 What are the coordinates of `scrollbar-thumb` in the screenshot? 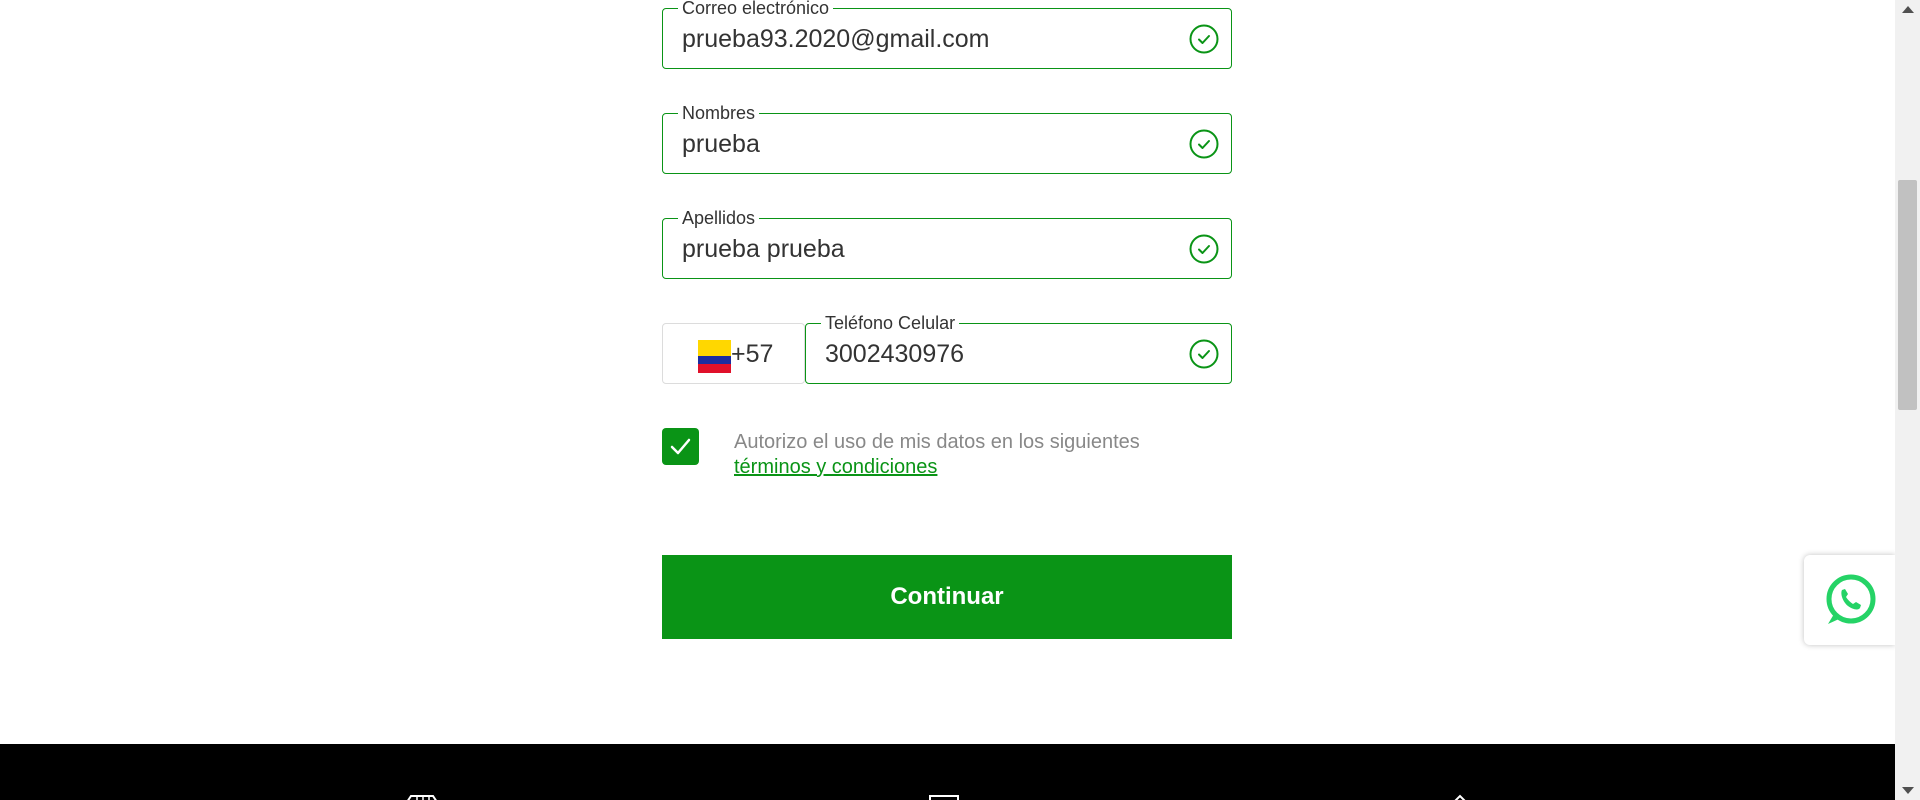 It's located at (1907, 295).